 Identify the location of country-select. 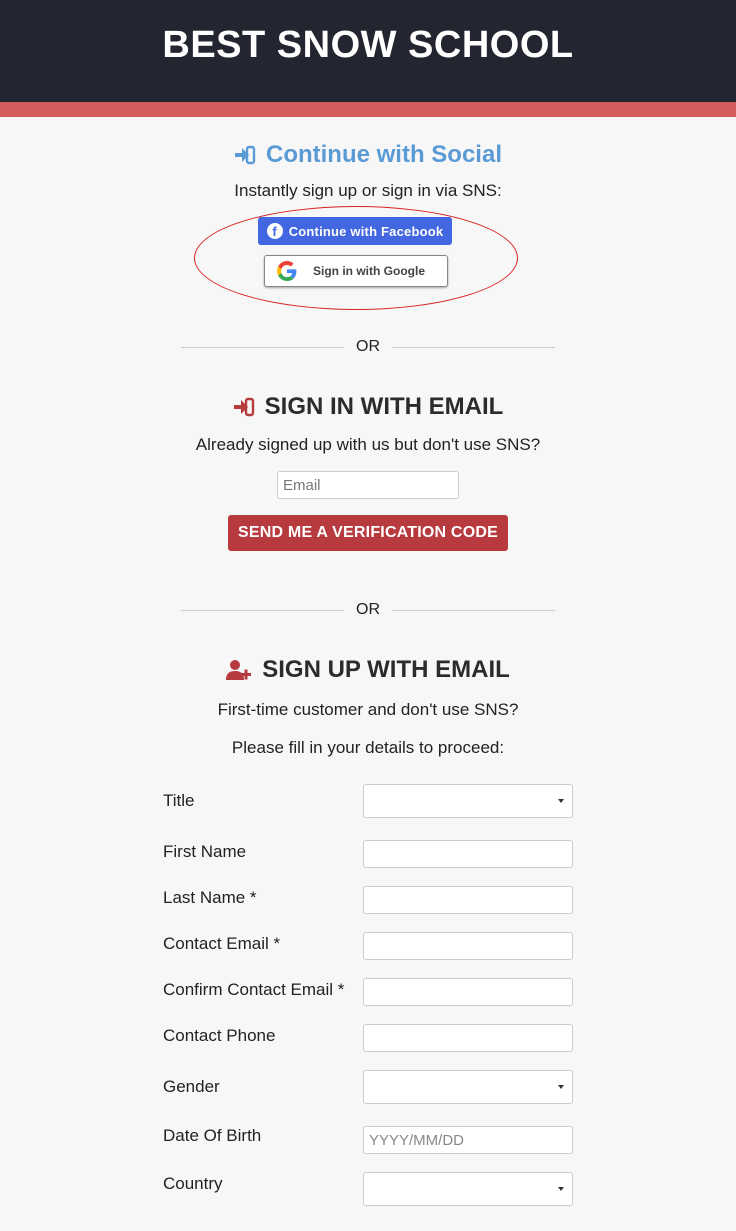
(468, 1189).